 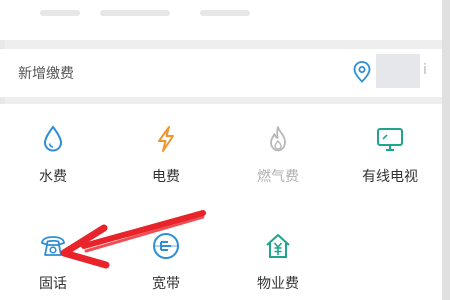 What do you see at coordinates (278, 284) in the screenshot?
I see `service-label: 物业费` at bounding box center [278, 284].